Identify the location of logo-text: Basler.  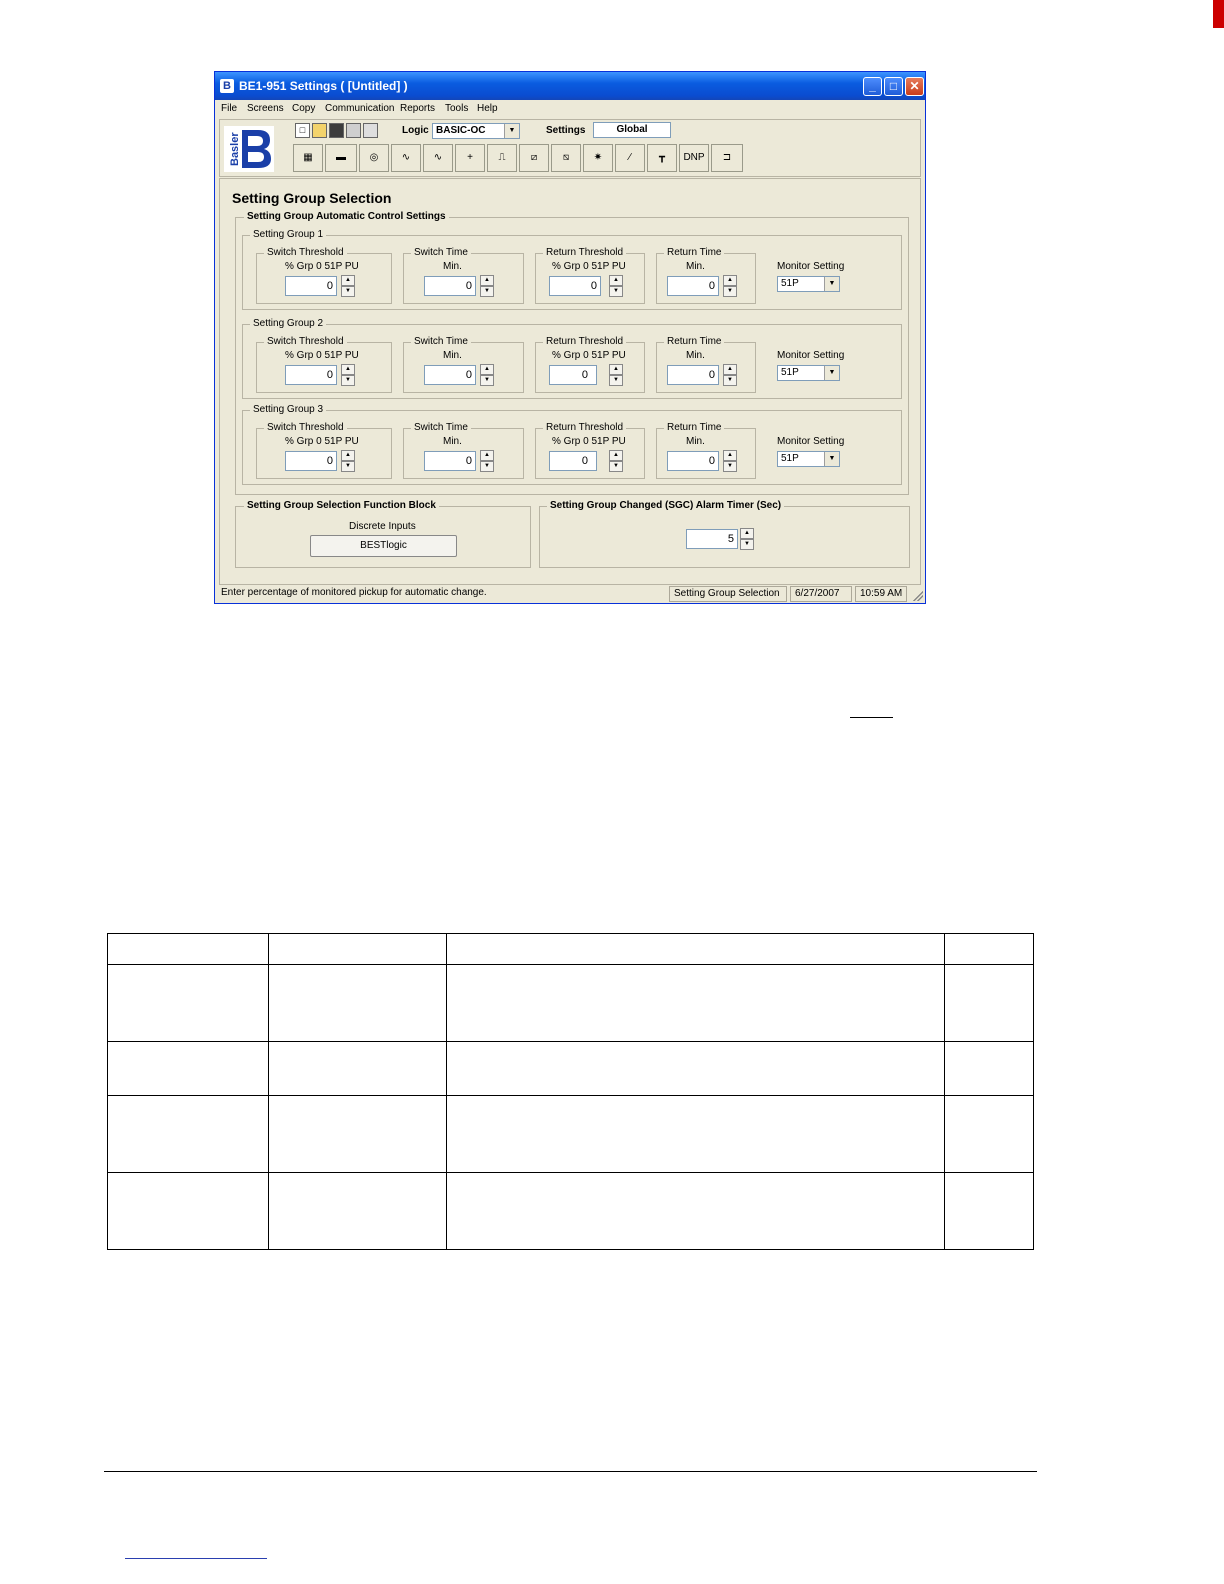
(235, 149).